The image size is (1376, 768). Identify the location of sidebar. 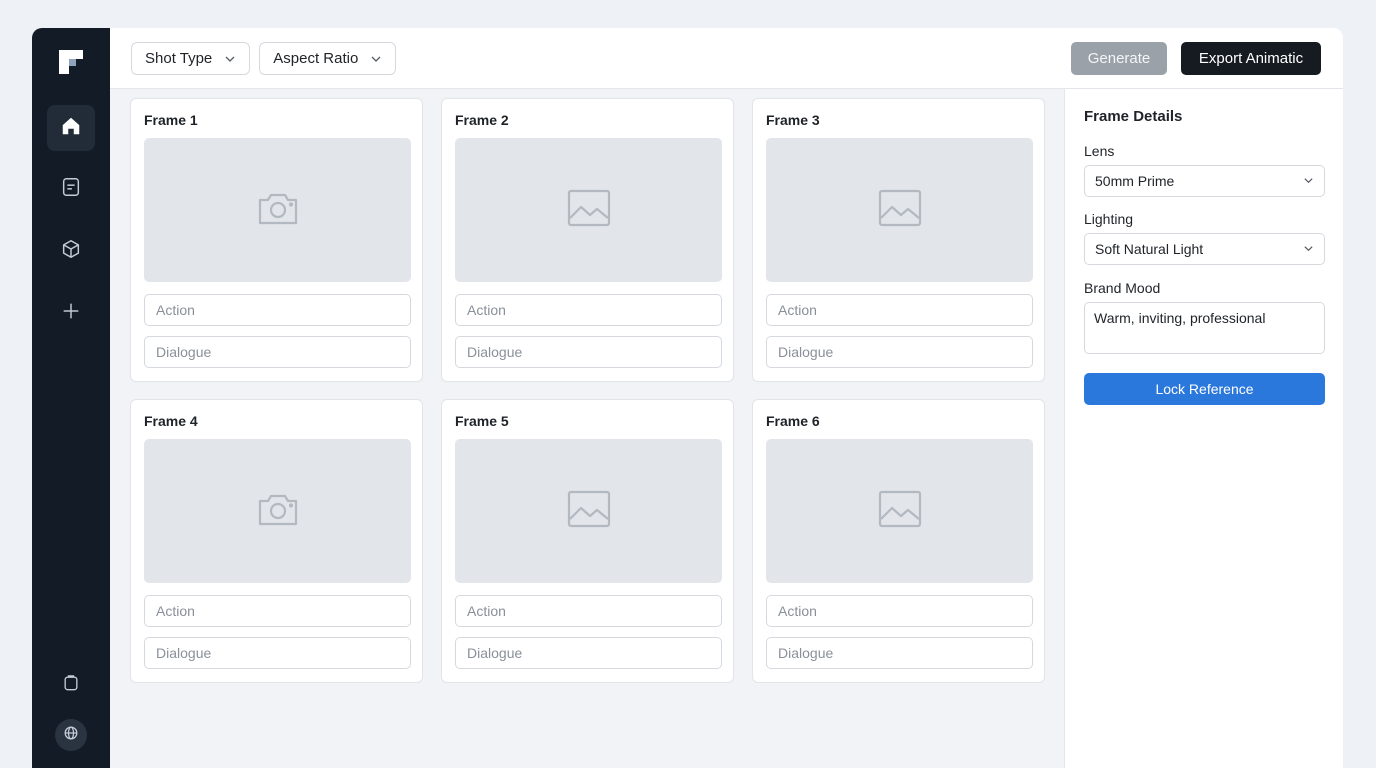
(71, 398).